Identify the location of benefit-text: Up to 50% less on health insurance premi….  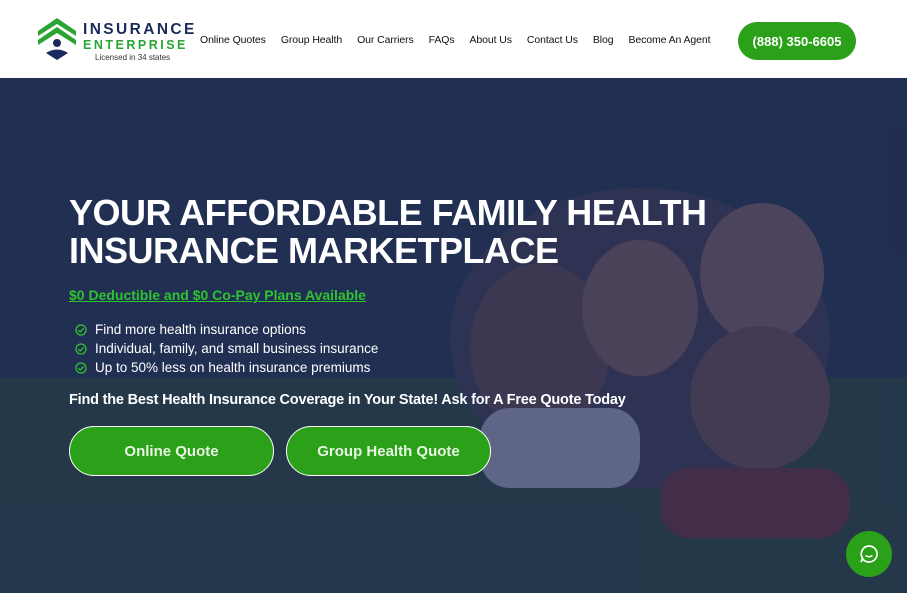
(233, 367).